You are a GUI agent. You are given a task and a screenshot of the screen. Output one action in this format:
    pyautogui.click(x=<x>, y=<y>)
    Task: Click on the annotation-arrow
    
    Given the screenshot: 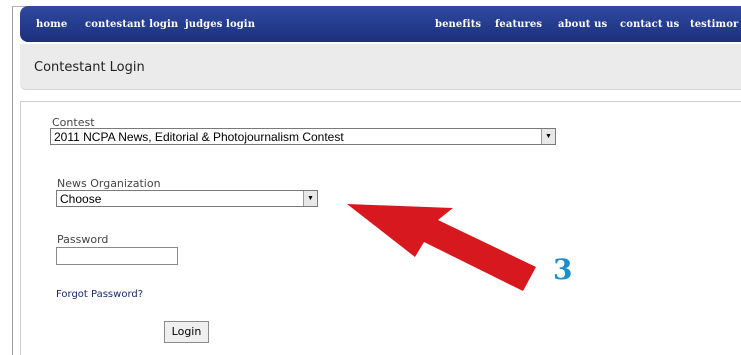 What is the action you would take?
    pyautogui.click(x=441, y=247)
    